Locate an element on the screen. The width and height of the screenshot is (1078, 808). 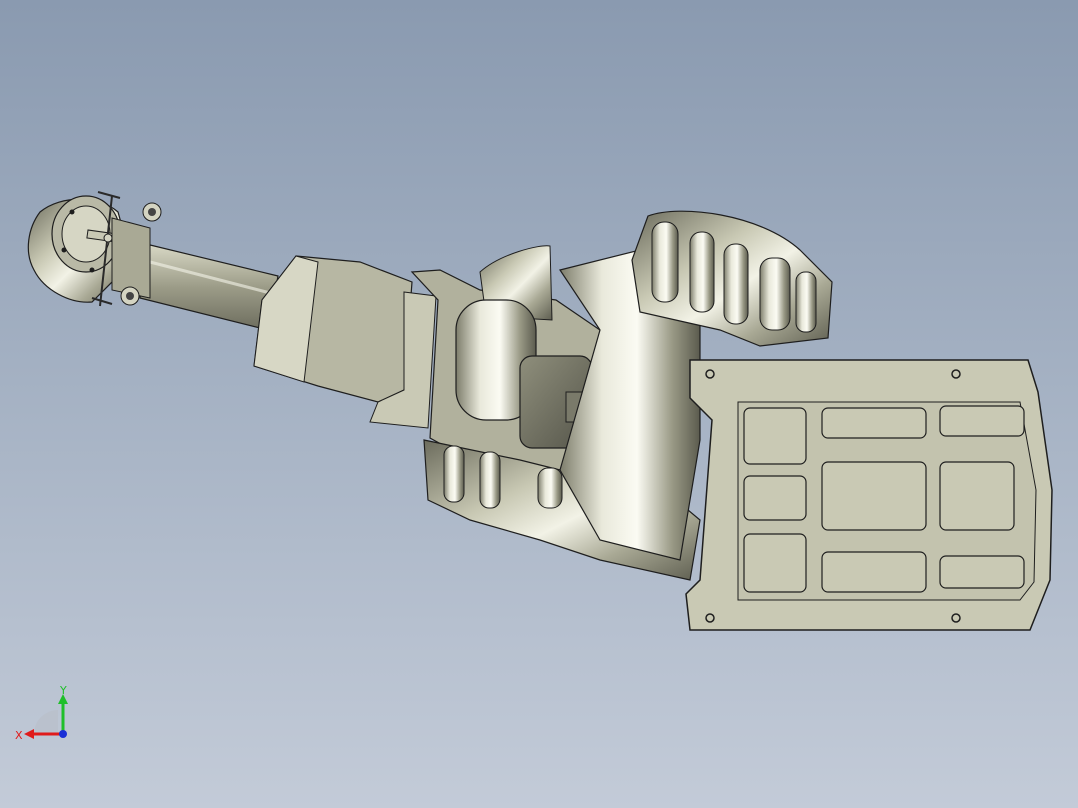
forearm-tube is located at coordinates (209, 287).